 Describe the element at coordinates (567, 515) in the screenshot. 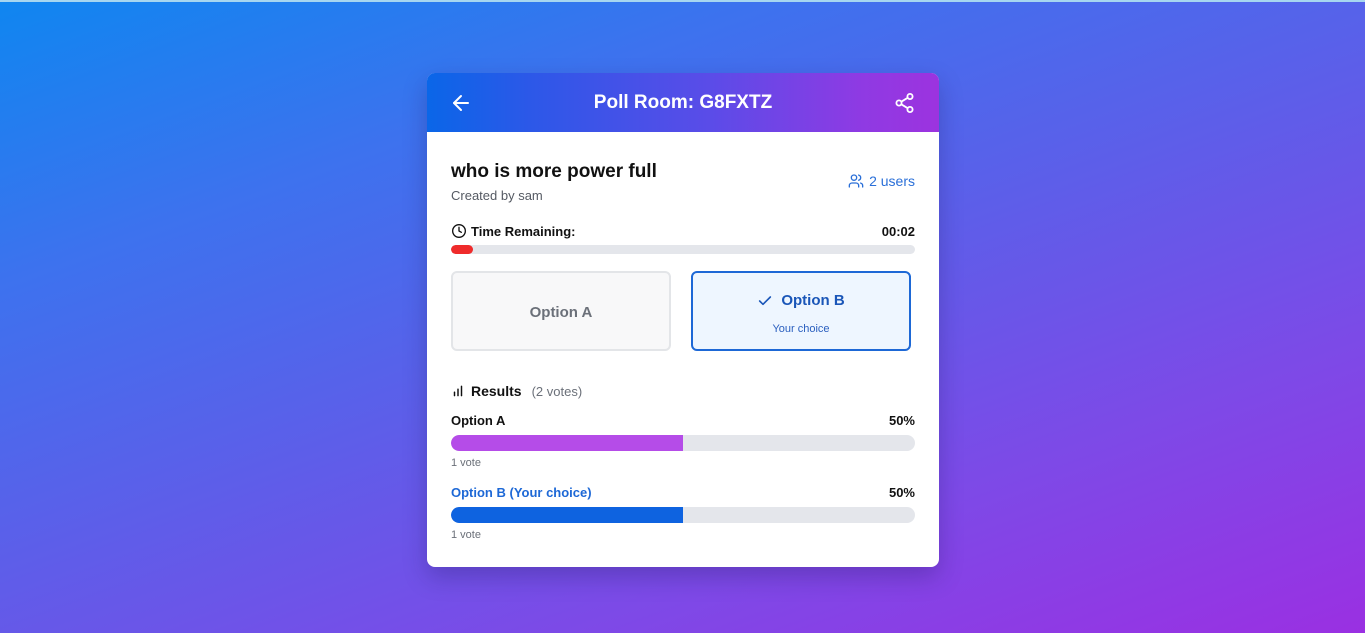

I see `result-bar-fill-option-b` at that location.